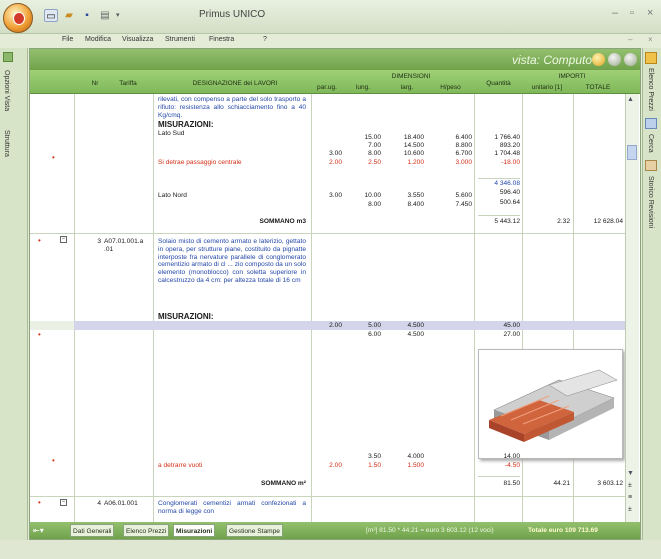 The width and height of the screenshot is (661, 559). Describe the element at coordinates (632, 152) in the screenshot. I see `scrollbar-thumb` at that location.